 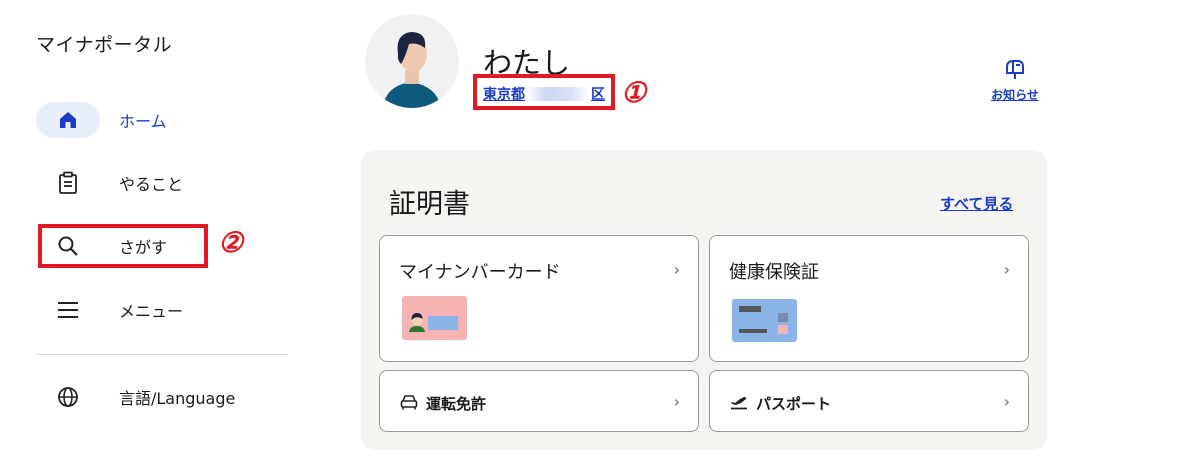 I want to click on sidebar-item-label: メニュー, so click(x=151, y=311).